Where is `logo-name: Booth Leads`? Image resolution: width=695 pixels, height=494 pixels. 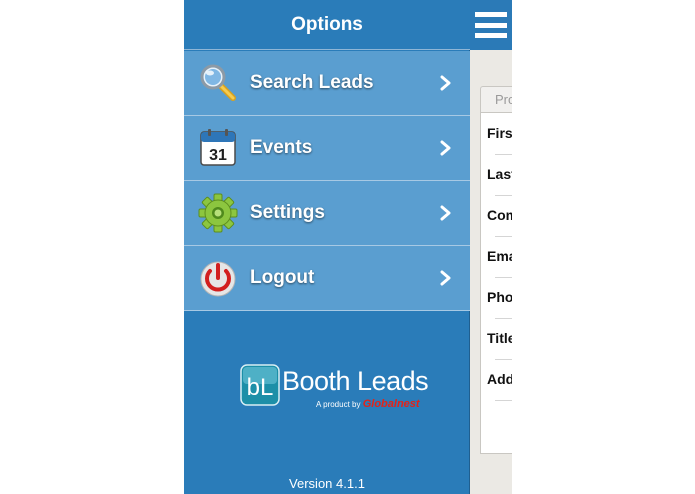 logo-name: Booth Leads is located at coordinates (355, 381).